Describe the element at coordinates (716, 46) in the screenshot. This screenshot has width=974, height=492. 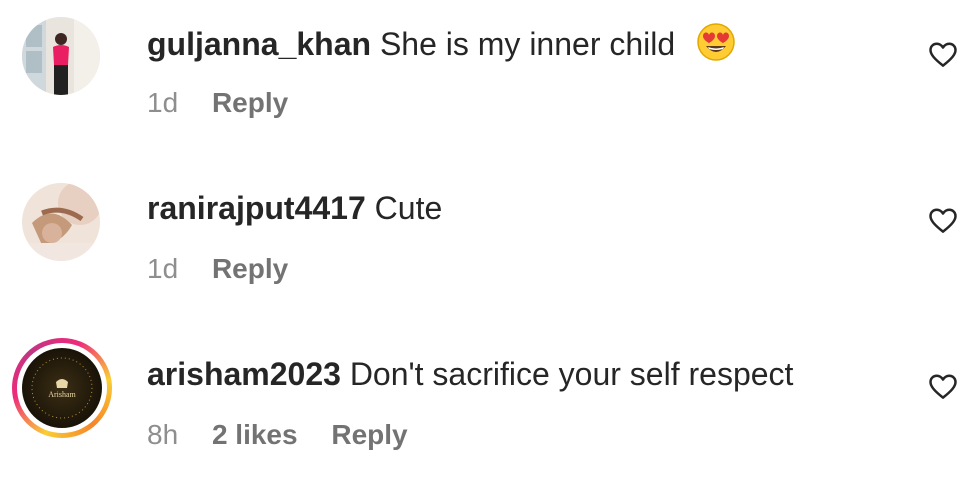
I see `heart-eyes-emoji-icon` at that location.